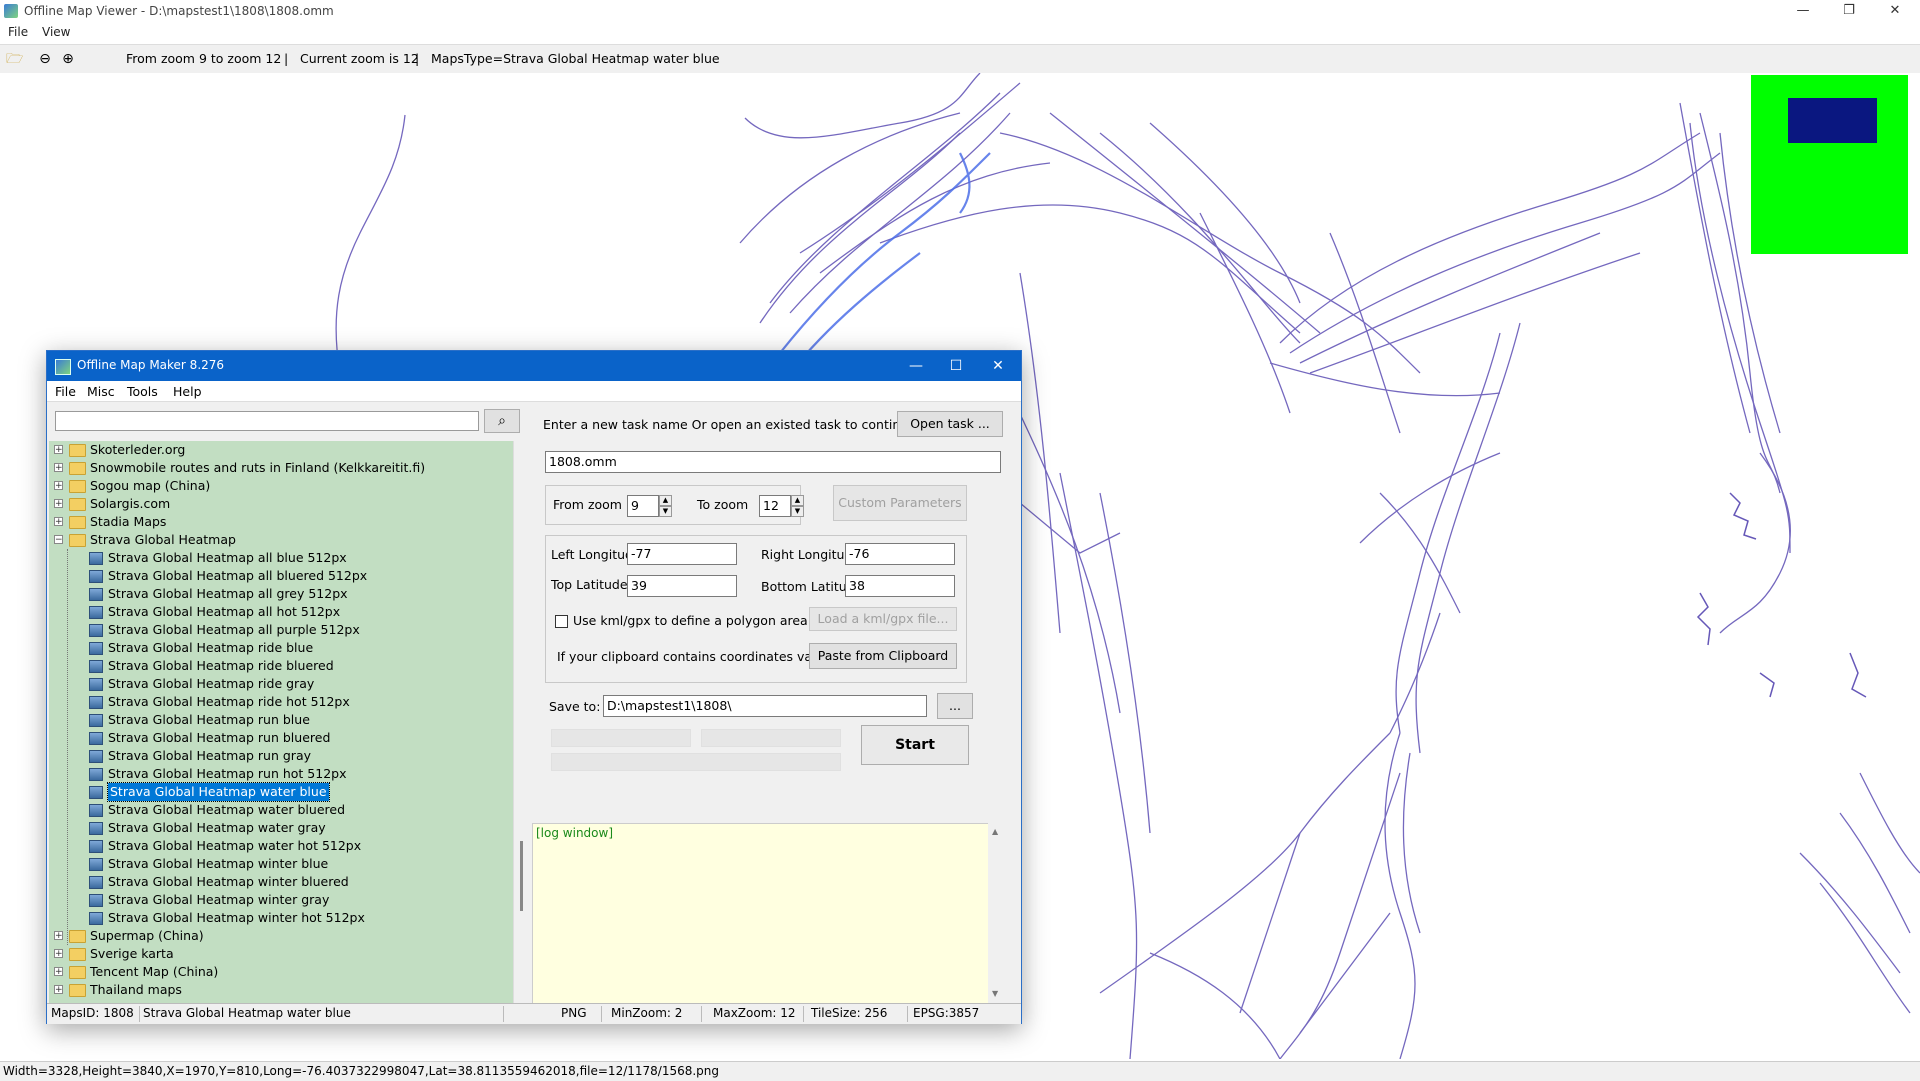  Describe the element at coordinates (209, 755) in the screenshot. I see `tree-item-label: Strava Global Heatmap run gray` at that location.